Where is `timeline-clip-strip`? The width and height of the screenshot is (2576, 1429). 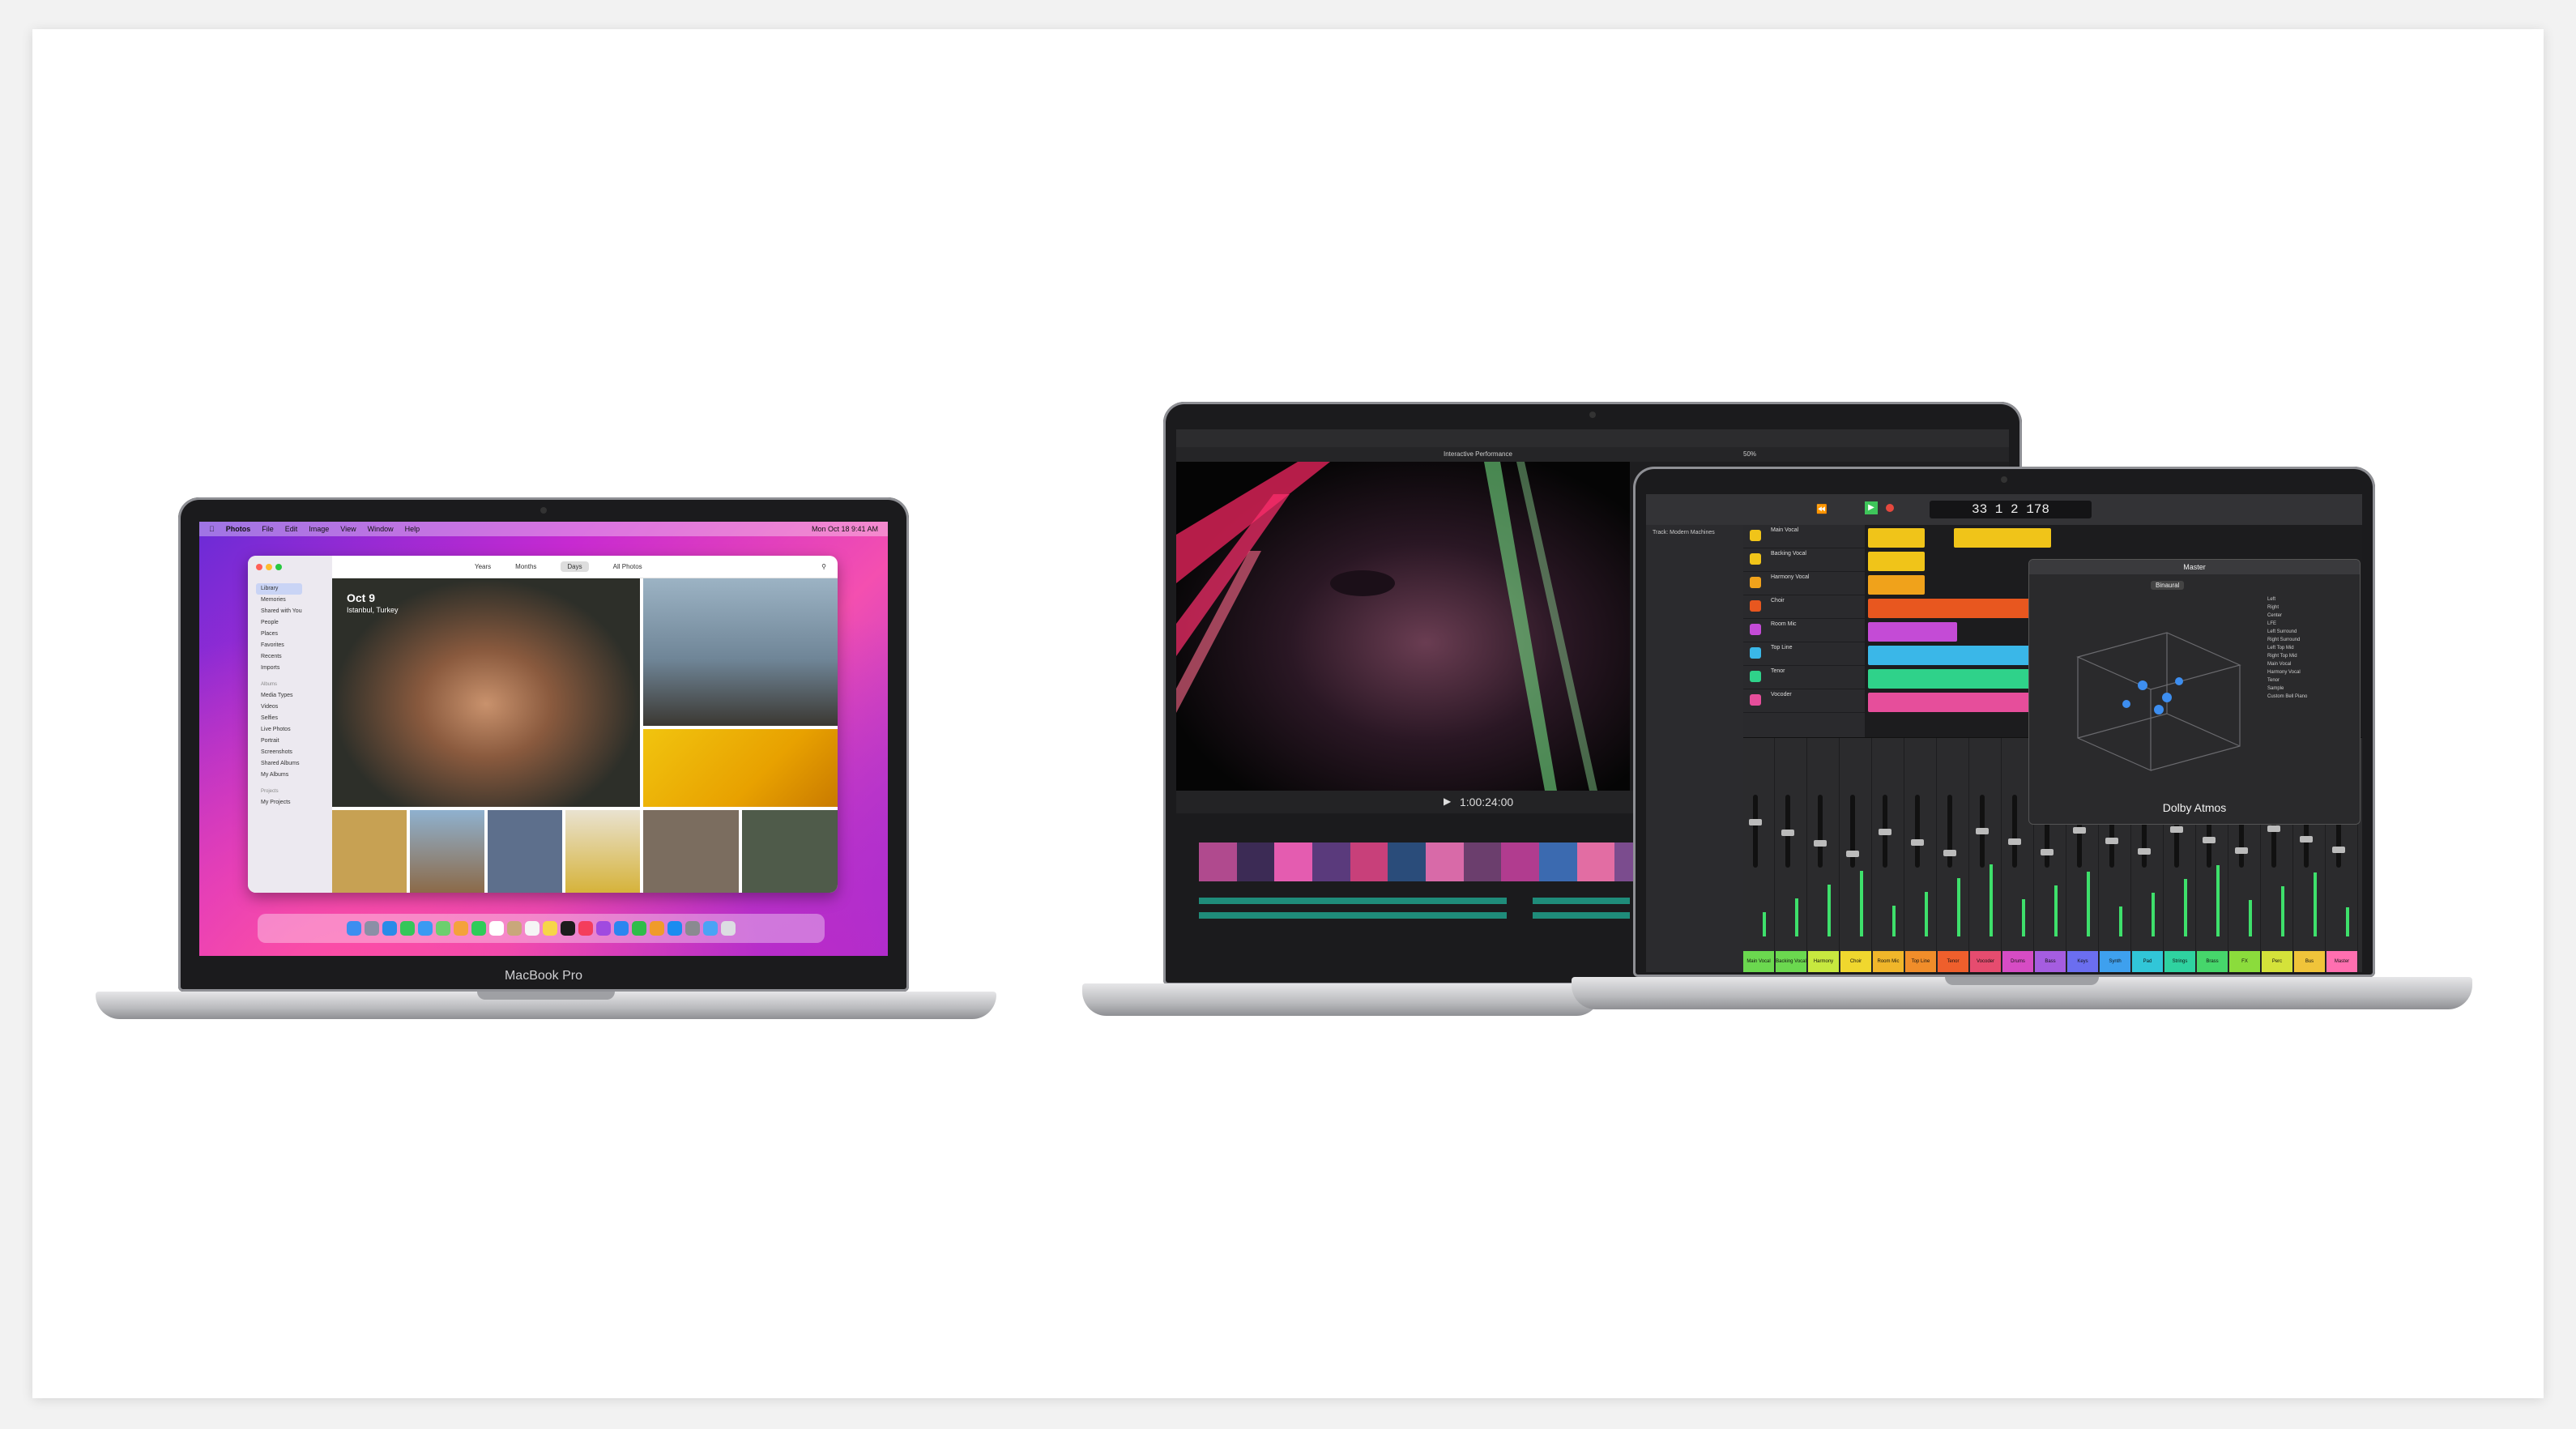
timeline-clip-strip is located at coordinates (1426, 862).